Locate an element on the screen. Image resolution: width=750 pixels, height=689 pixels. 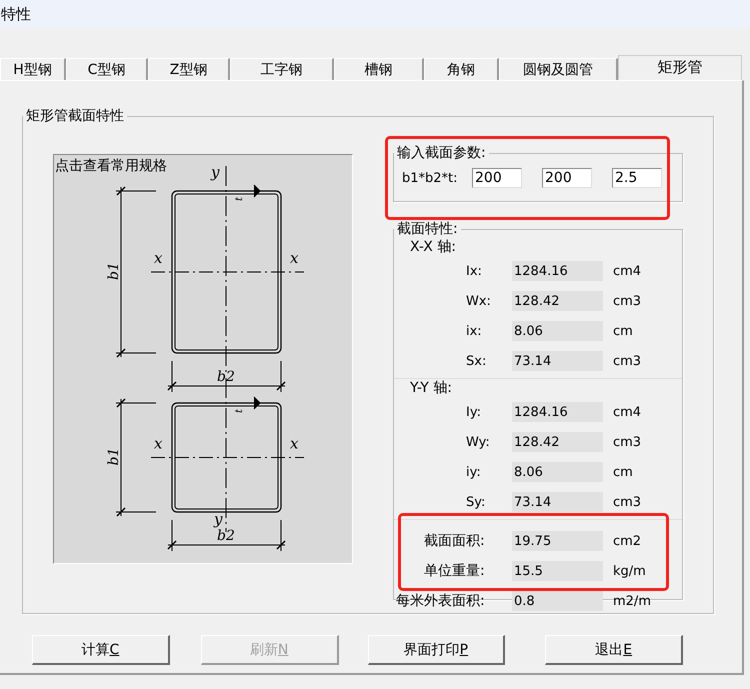
property-value: 0.8 is located at coordinates (557, 601).